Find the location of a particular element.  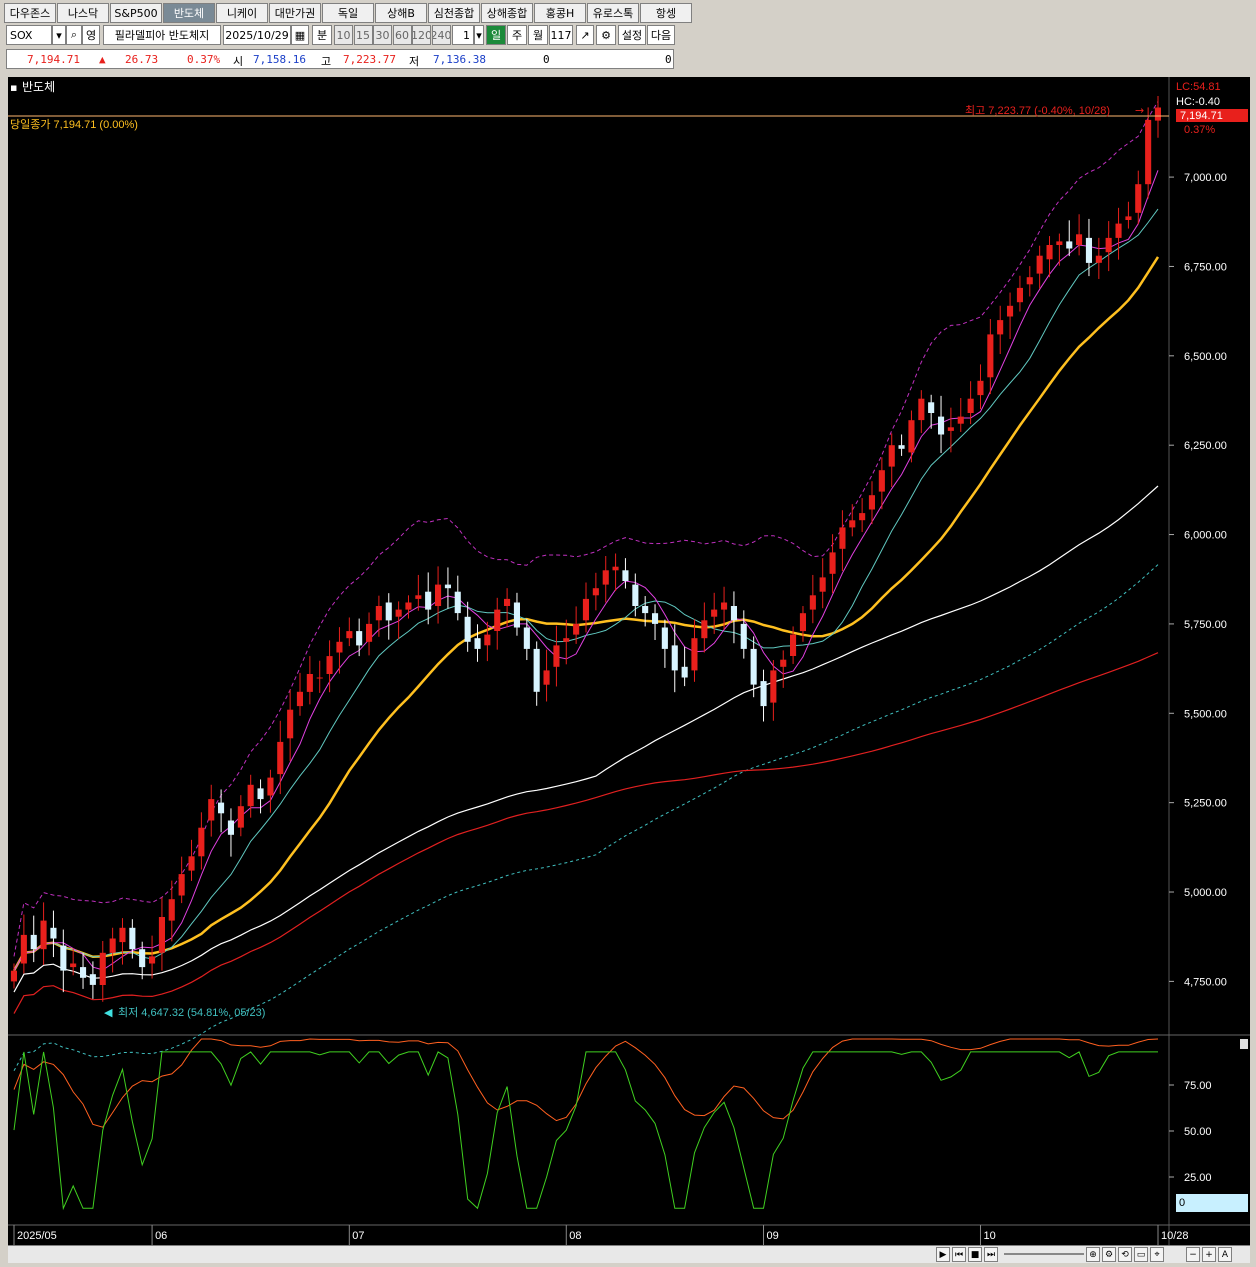

stop-button: ■ is located at coordinates (975, 1254).